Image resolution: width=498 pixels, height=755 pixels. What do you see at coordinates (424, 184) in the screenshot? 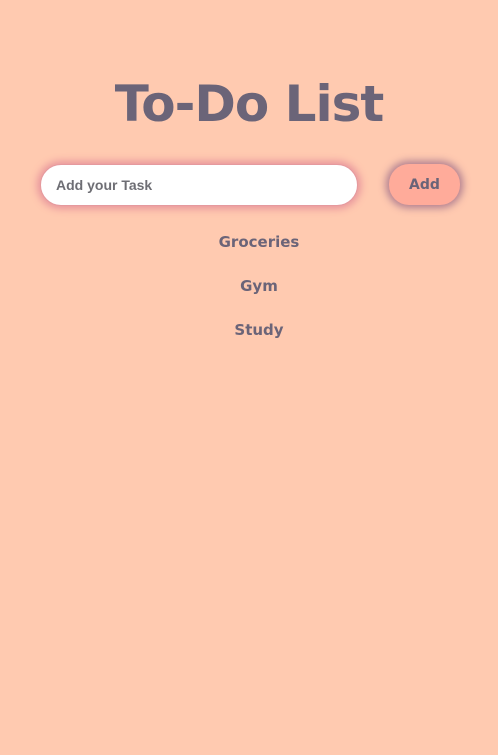
I see `add-task-button: Add` at bounding box center [424, 184].